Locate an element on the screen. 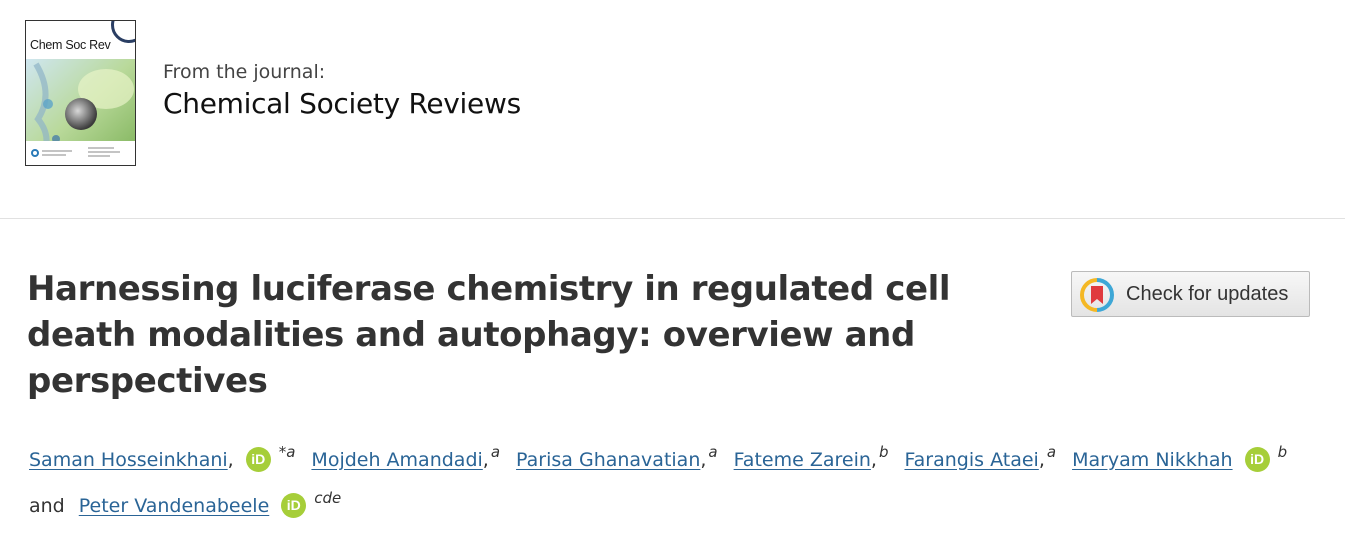  journal-cover-image: Chem Soc Rev is located at coordinates (80, 93).